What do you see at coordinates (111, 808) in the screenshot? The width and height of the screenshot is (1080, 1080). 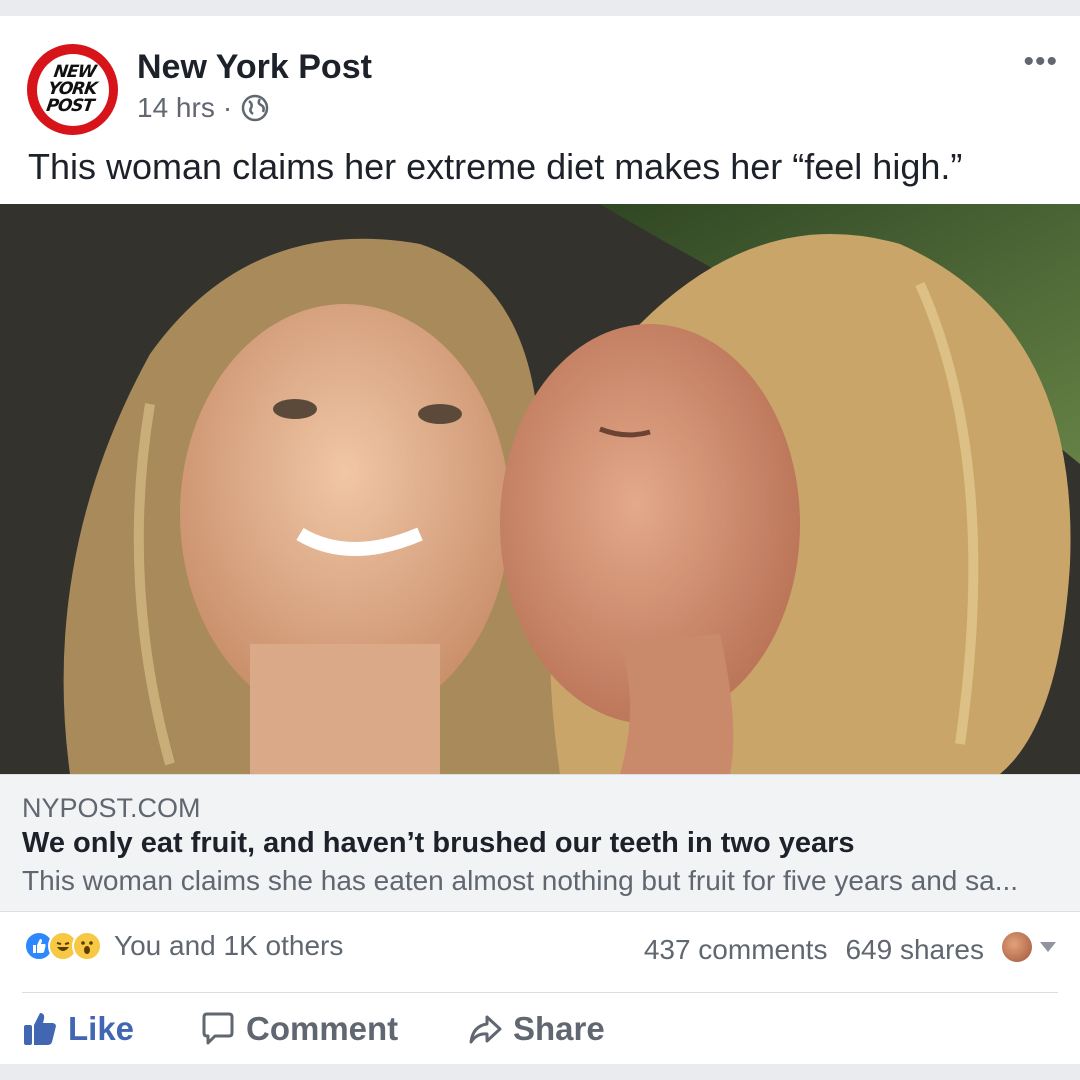 I see `link-domain: NYPOST.COM` at bounding box center [111, 808].